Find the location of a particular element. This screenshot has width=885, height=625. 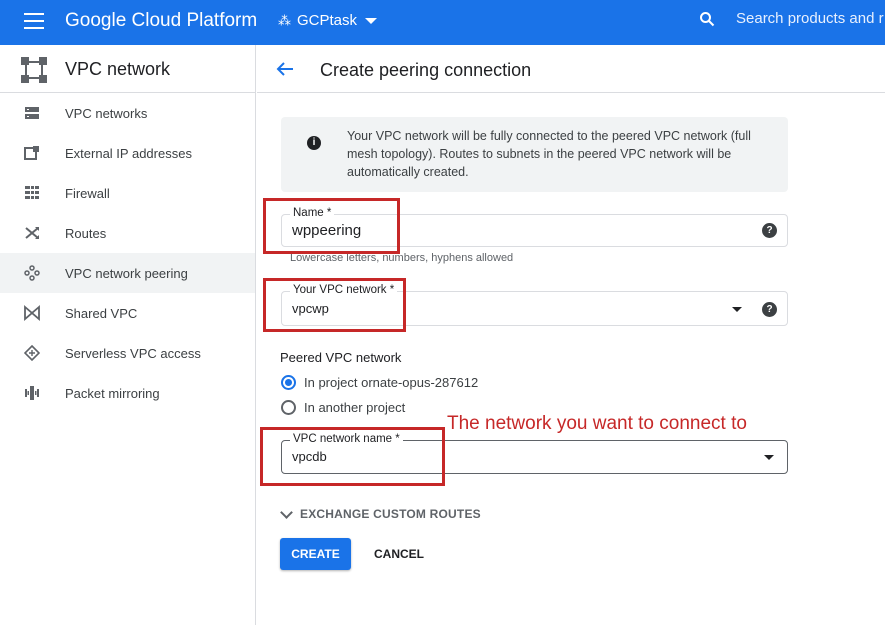

exchange-label: EXCHANGE CUSTOM ROUTES is located at coordinates (390, 514).